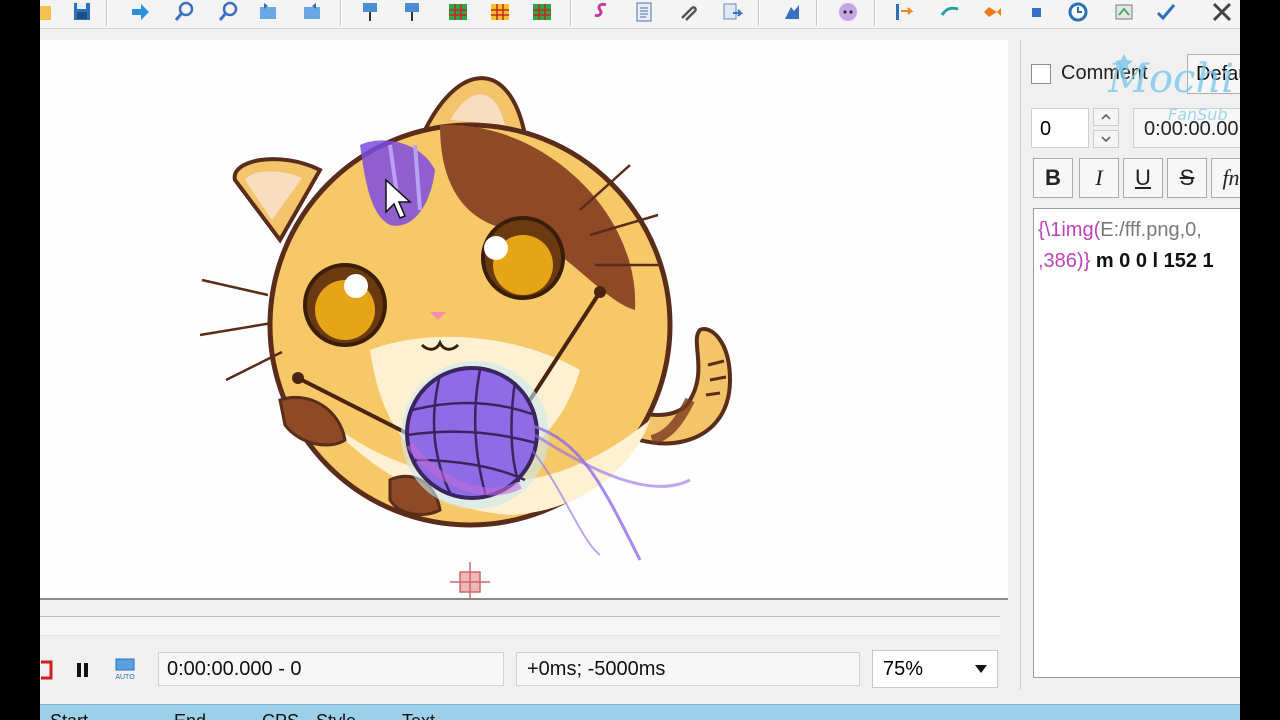 The height and width of the screenshot is (720, 1280). What do you see at coordinates (1166, 12) in the screenshot?
I see `spellcheck-icon` at bounding box center [1166, 12].